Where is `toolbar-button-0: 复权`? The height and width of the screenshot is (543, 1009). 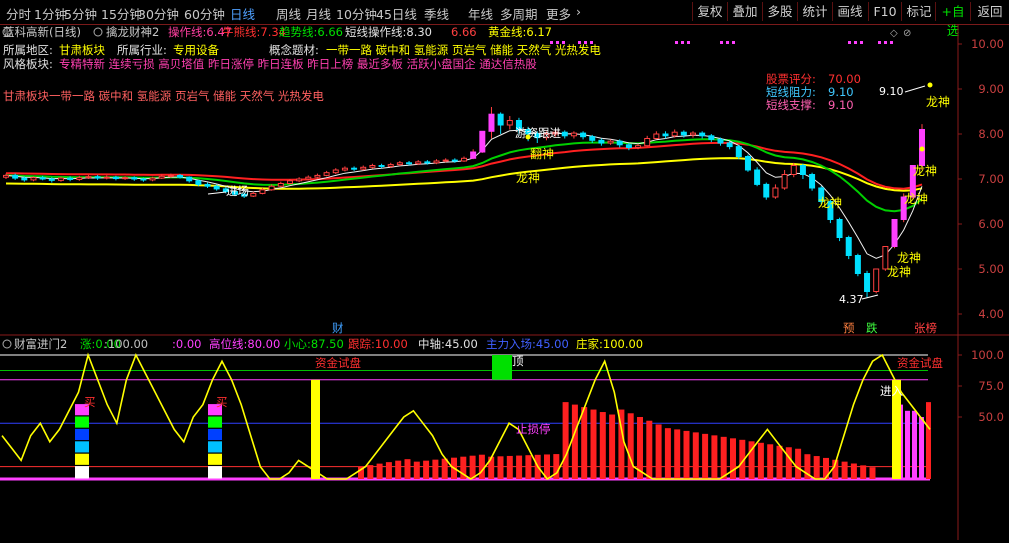
toolbar-button-0: 复权 is located at coordinates (709, 11).